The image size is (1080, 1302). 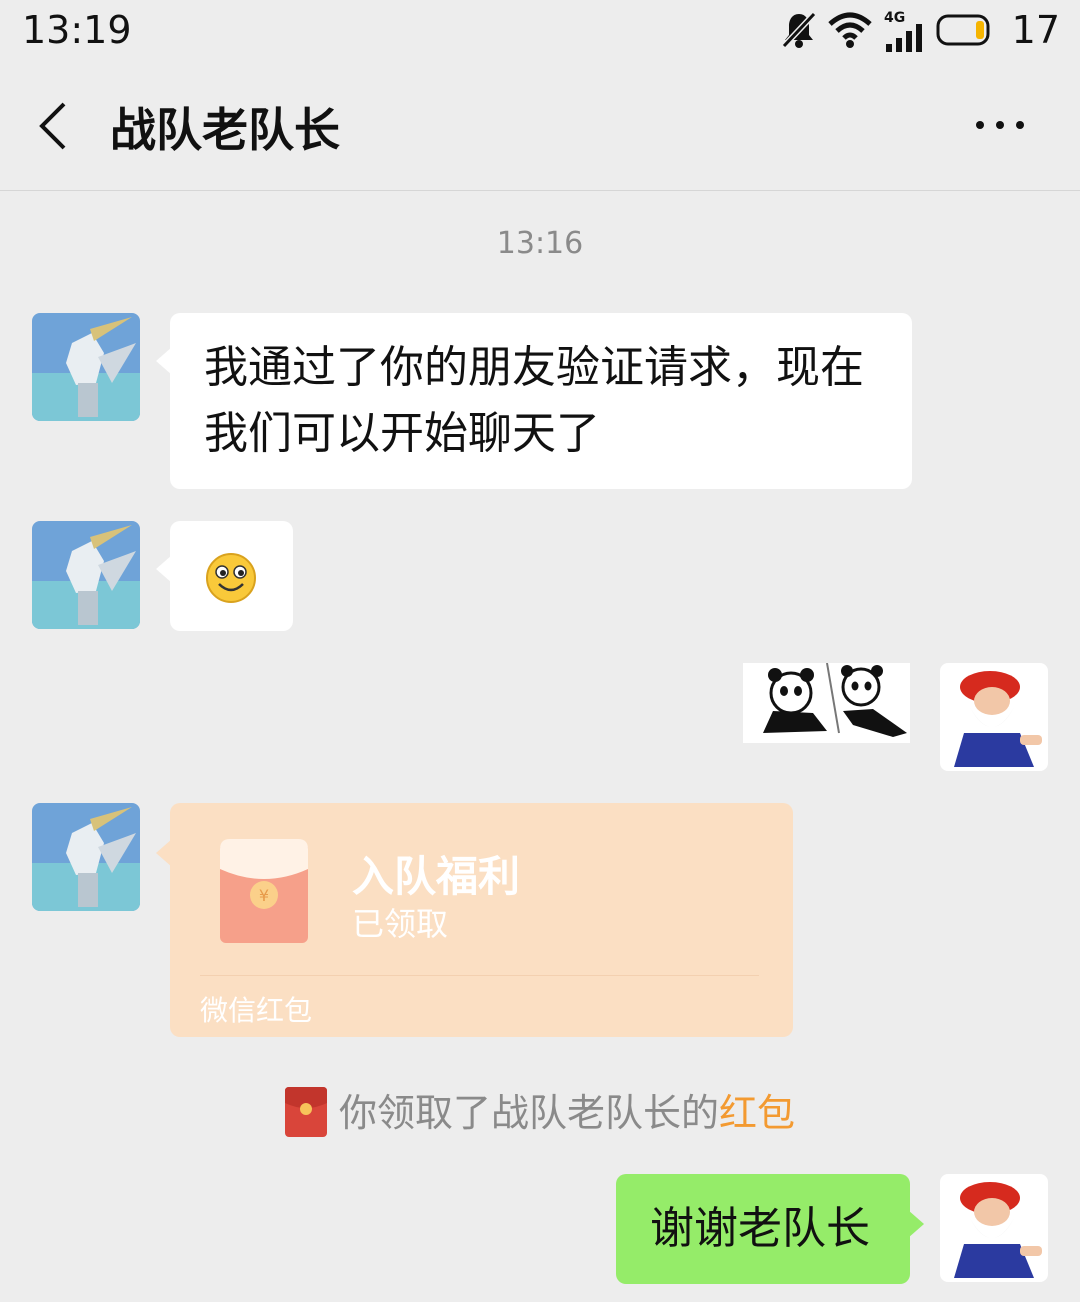 I want to click on red-packet-small-icon, so click(x=305, y=1111).